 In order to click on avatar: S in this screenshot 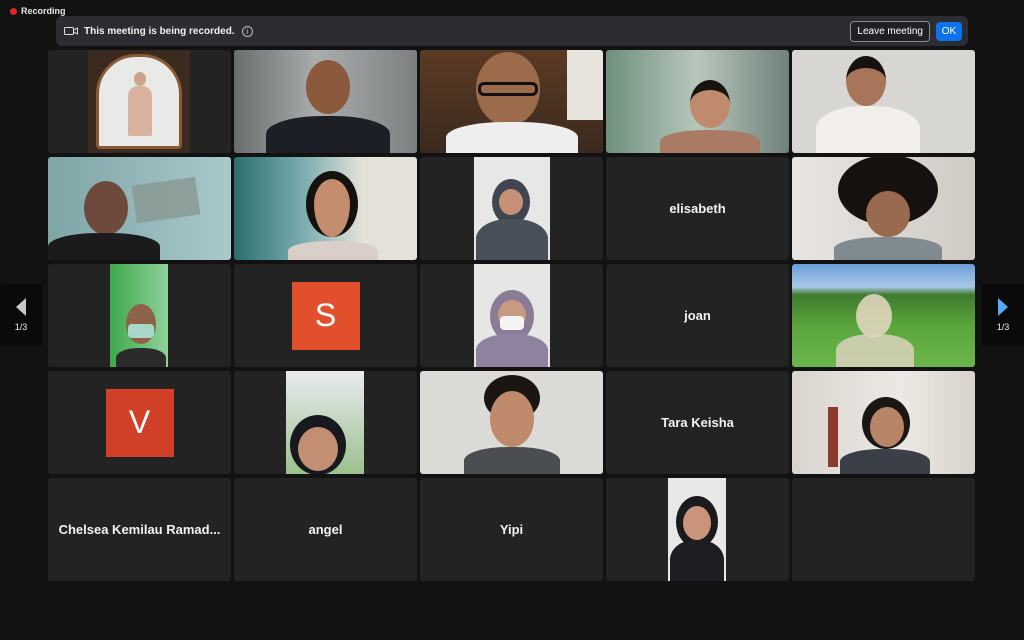, I will do `click(325, 315)`.